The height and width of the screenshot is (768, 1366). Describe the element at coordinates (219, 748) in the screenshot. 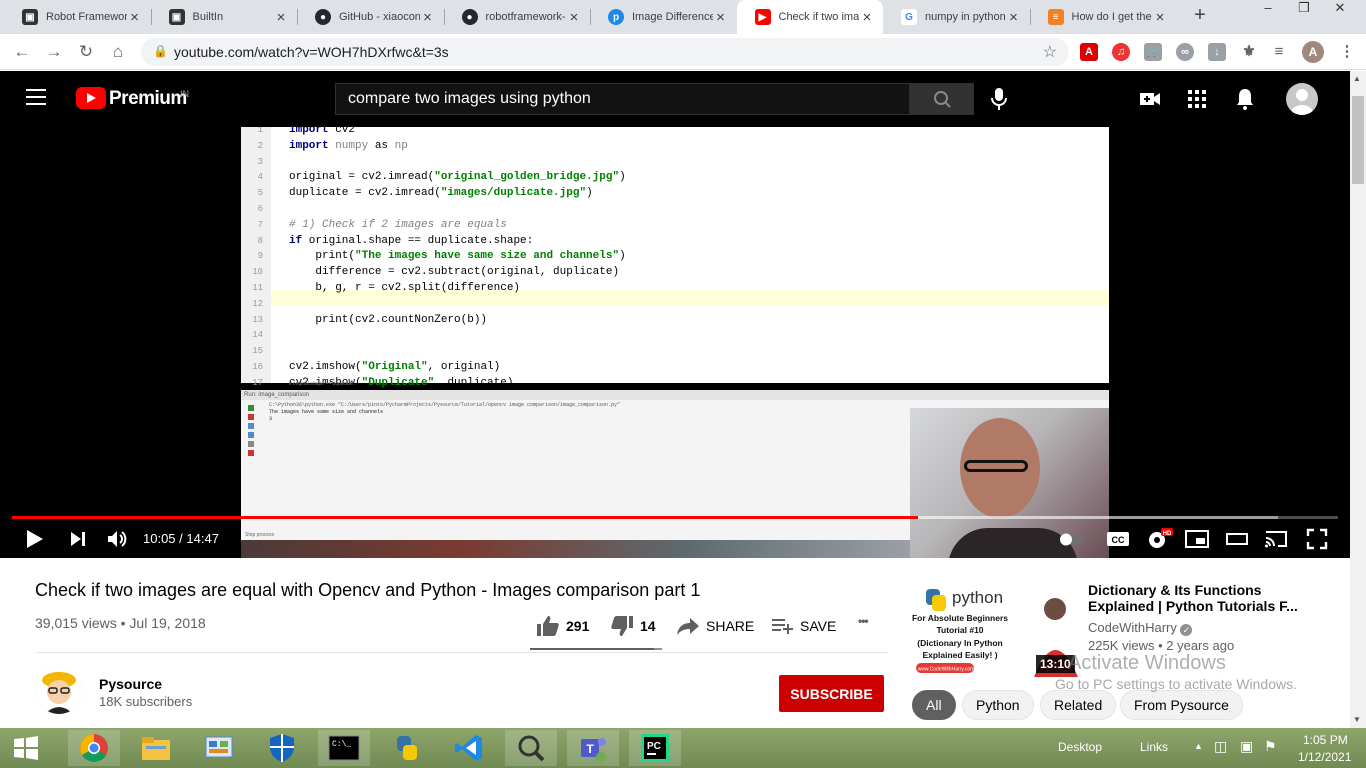

I see `taskbar-control-panel` at that location.